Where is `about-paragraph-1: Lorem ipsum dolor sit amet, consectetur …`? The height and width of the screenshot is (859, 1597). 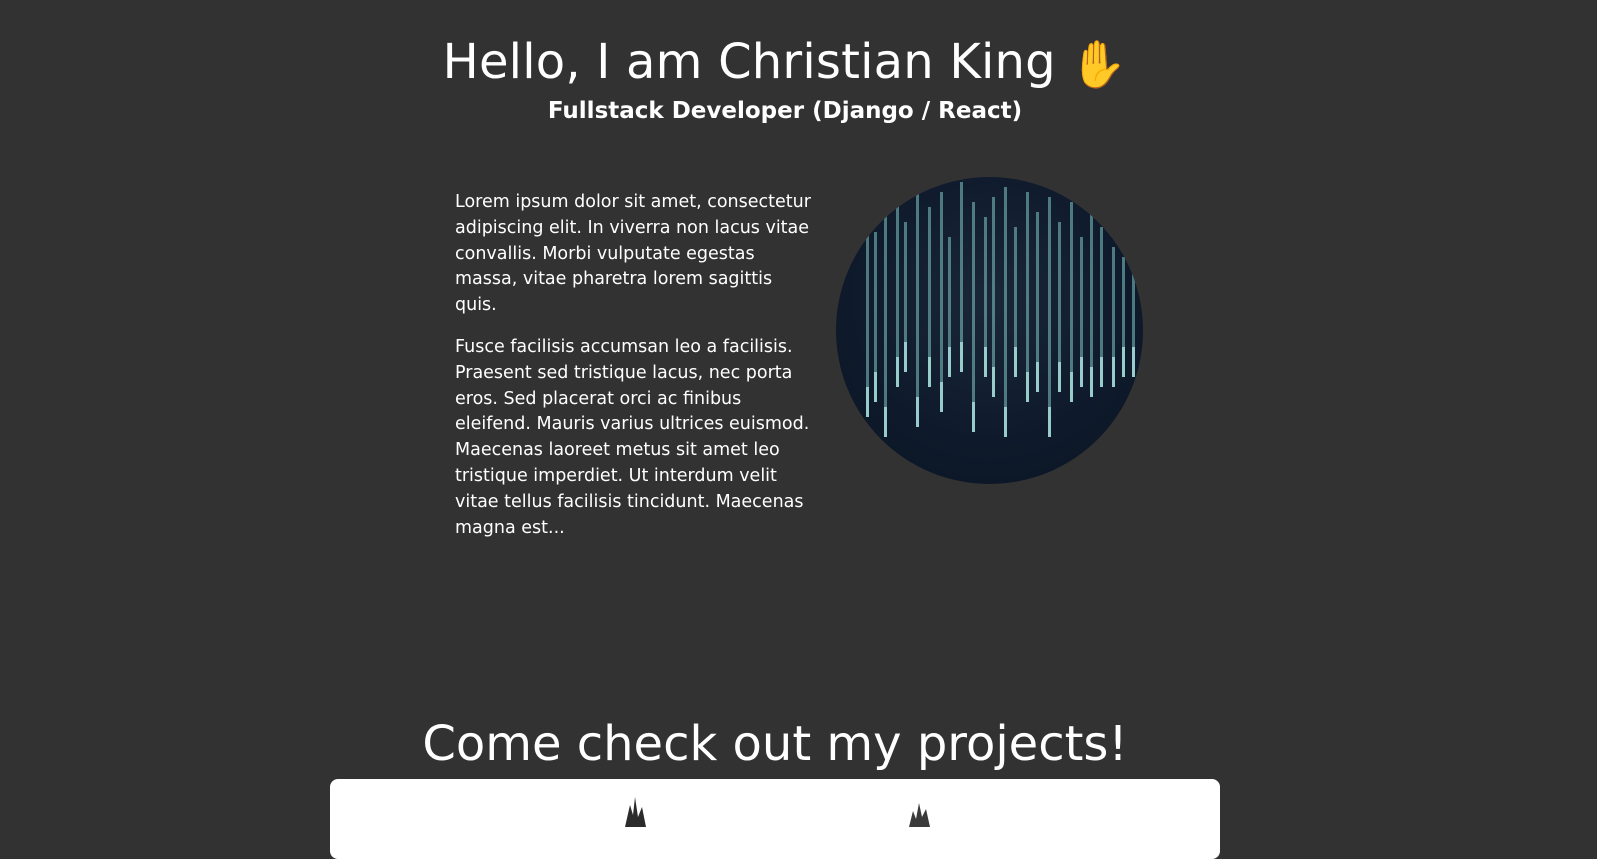 about-paragraph-1: Lorem ipsum dolor sit amet, consectetur … is located at coordinates (633, 254).